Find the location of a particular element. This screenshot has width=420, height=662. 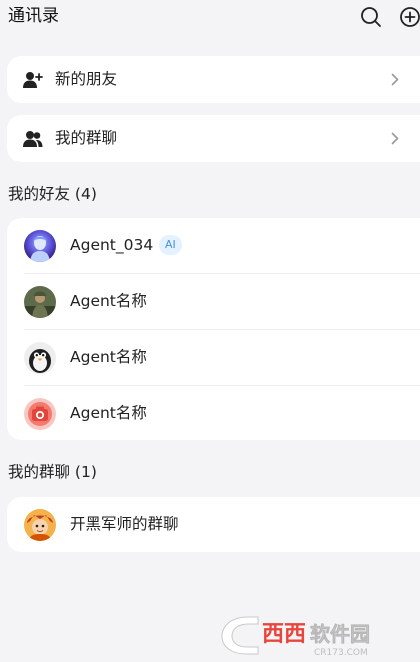

group-row: 开黑军师的群聊 is located at coordinates (213, 524).